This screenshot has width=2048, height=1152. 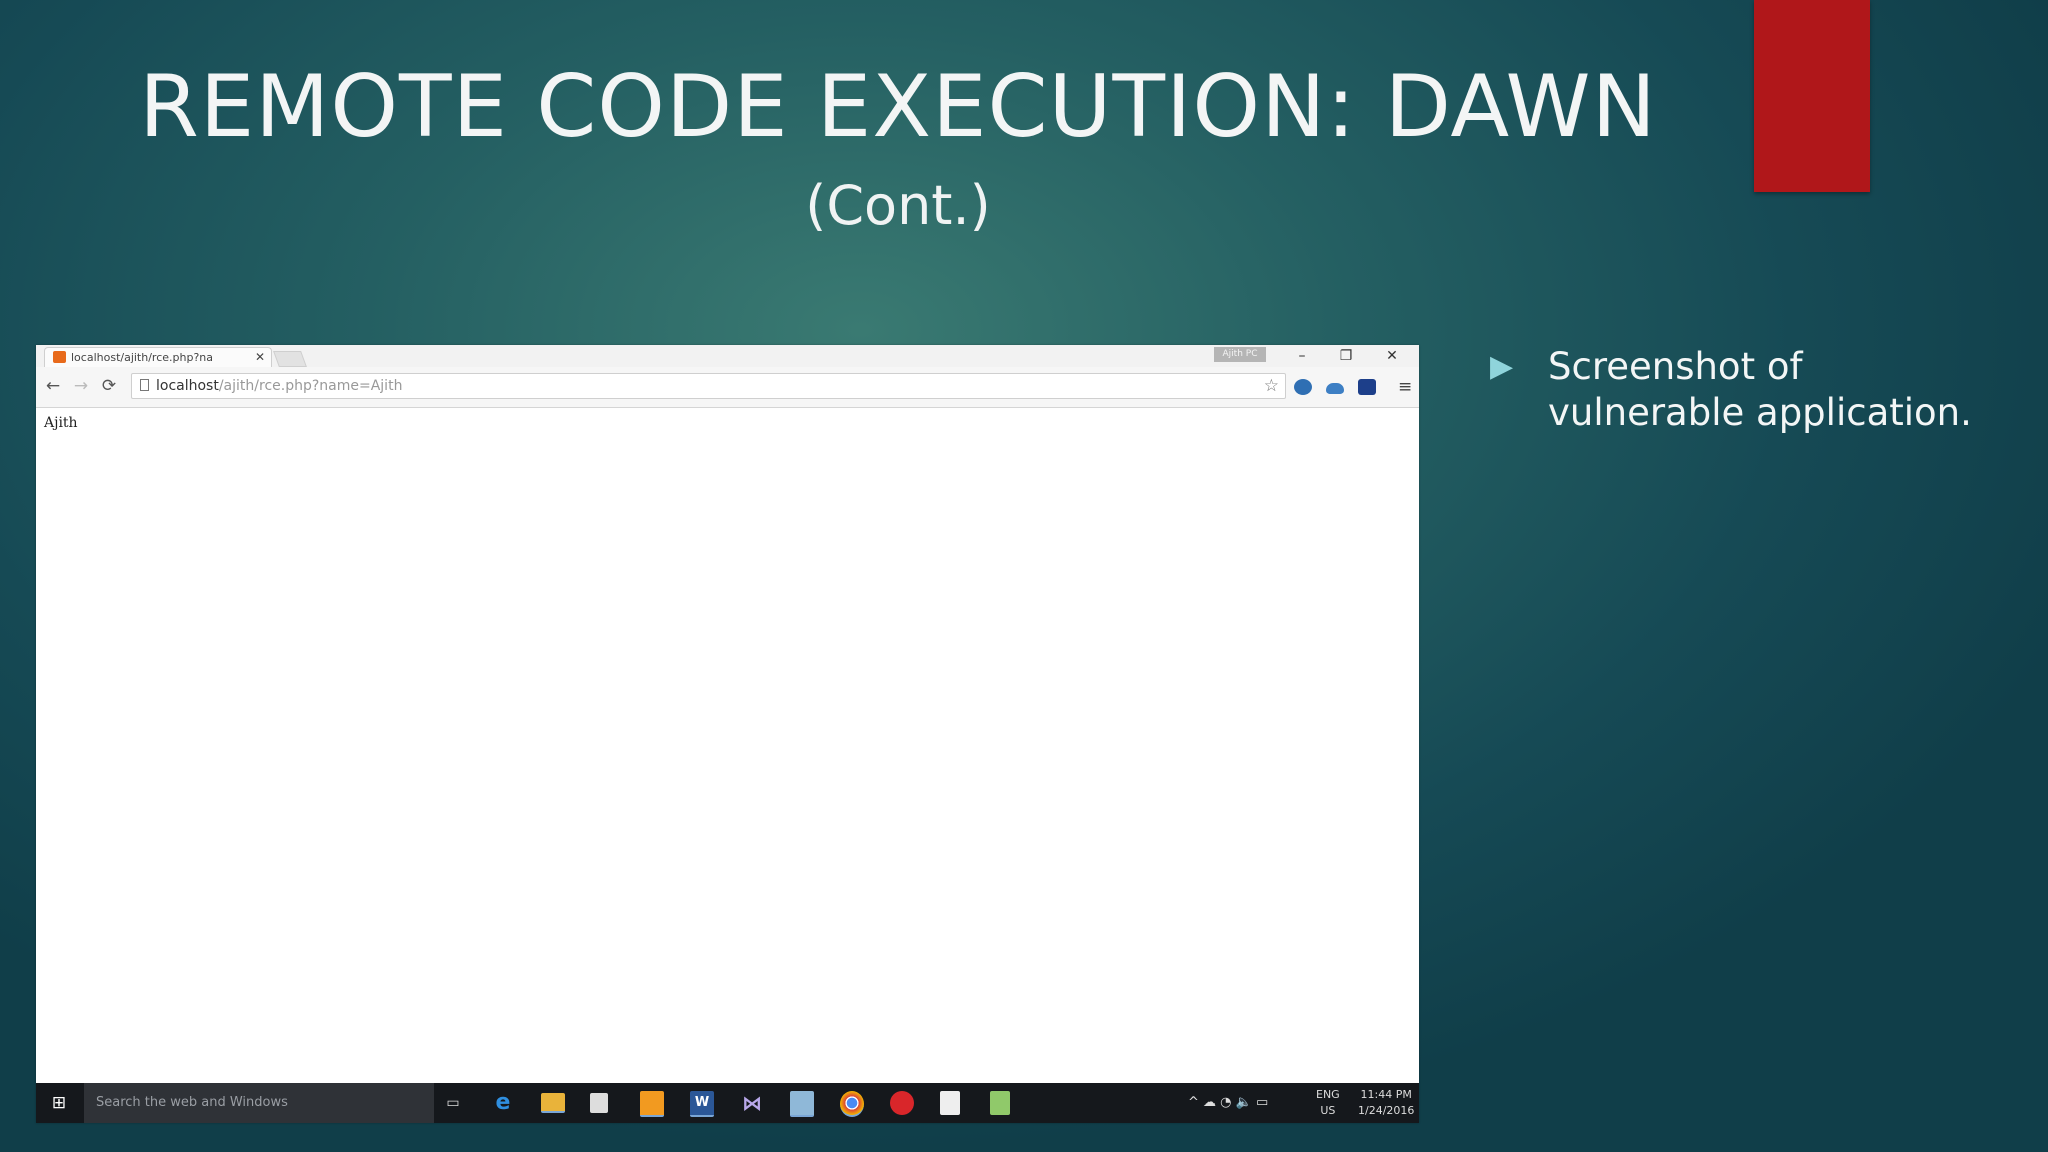 What do you see at coordinates (1328, 1094) in the screenshot?
I see `language-code: ENG` at bounding box center [1328, 1094].